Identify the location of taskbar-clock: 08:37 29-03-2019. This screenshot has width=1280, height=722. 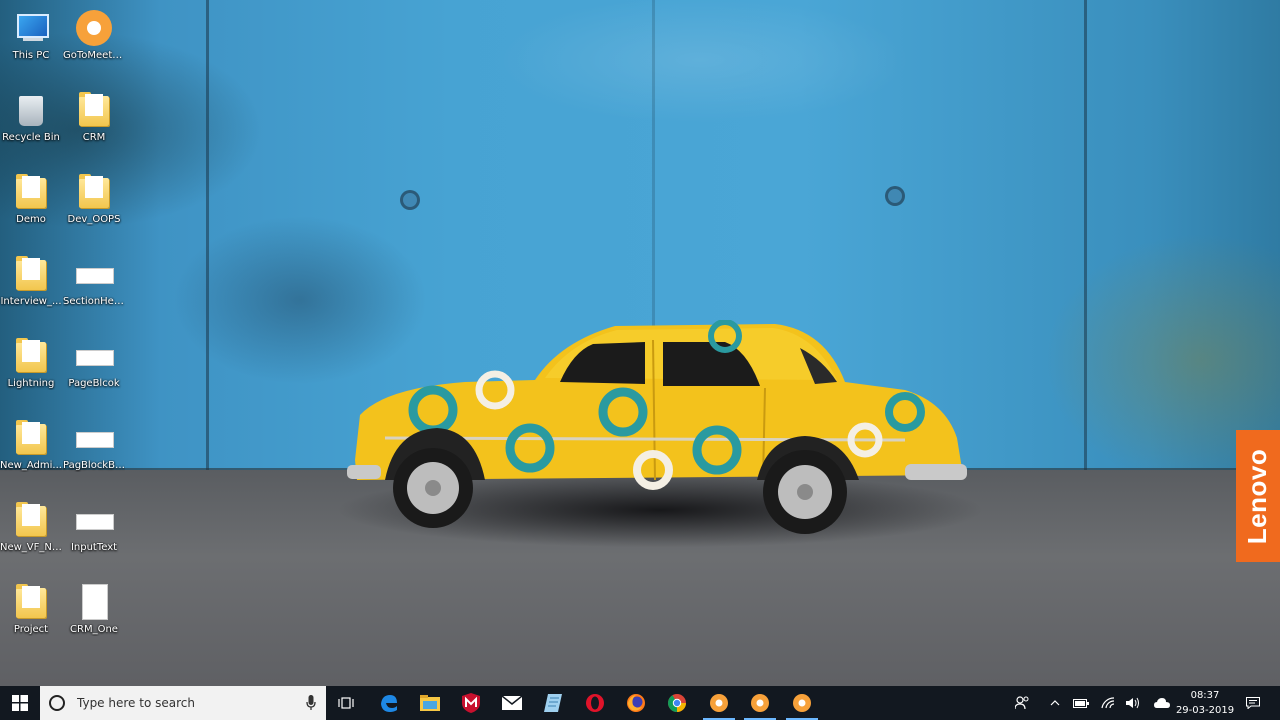
(1205, 704).